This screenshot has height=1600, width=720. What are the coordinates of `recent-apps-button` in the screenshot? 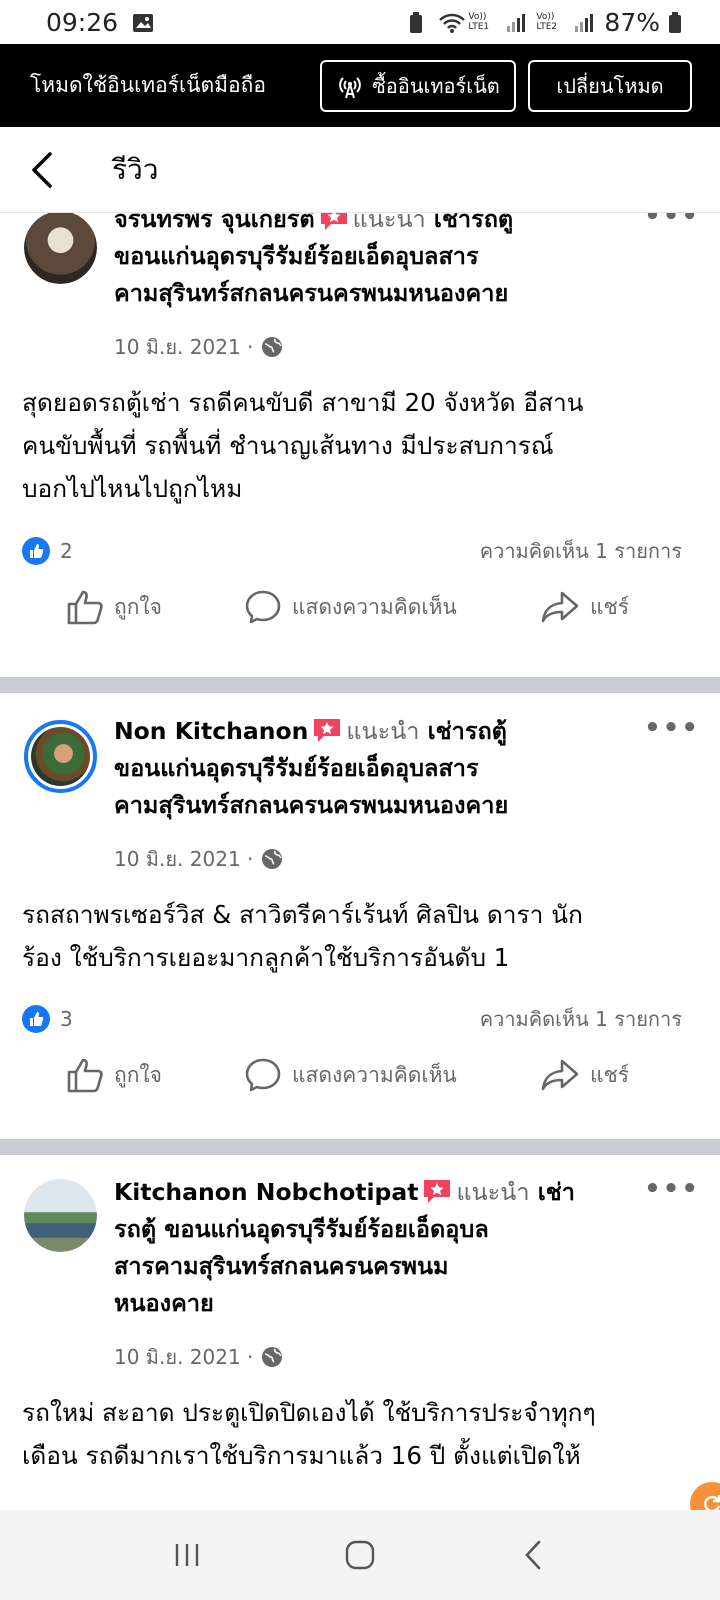 It's located at (187, 1555).